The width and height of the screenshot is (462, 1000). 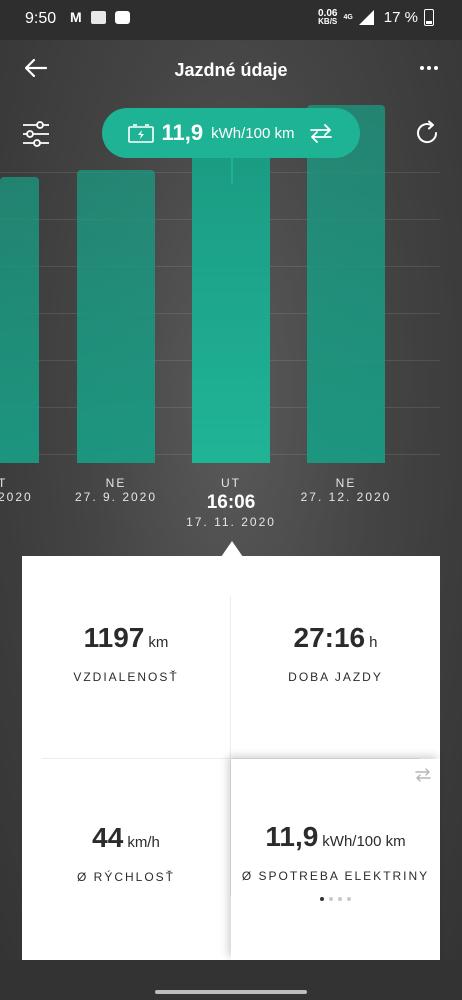 I want to click on status-right: 0.06 KB/S 4G 17 %, so click(x=375, y=16).